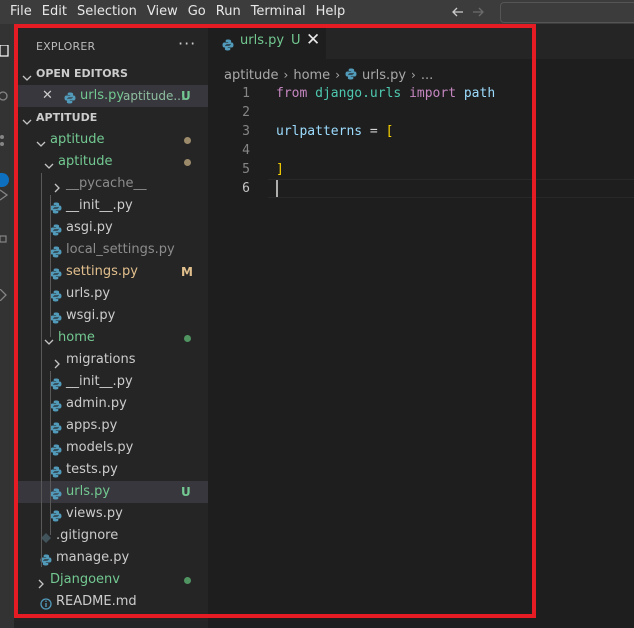 This screenshot has height=628, width=634. I want to click on activity-bar, so click(7, 326).